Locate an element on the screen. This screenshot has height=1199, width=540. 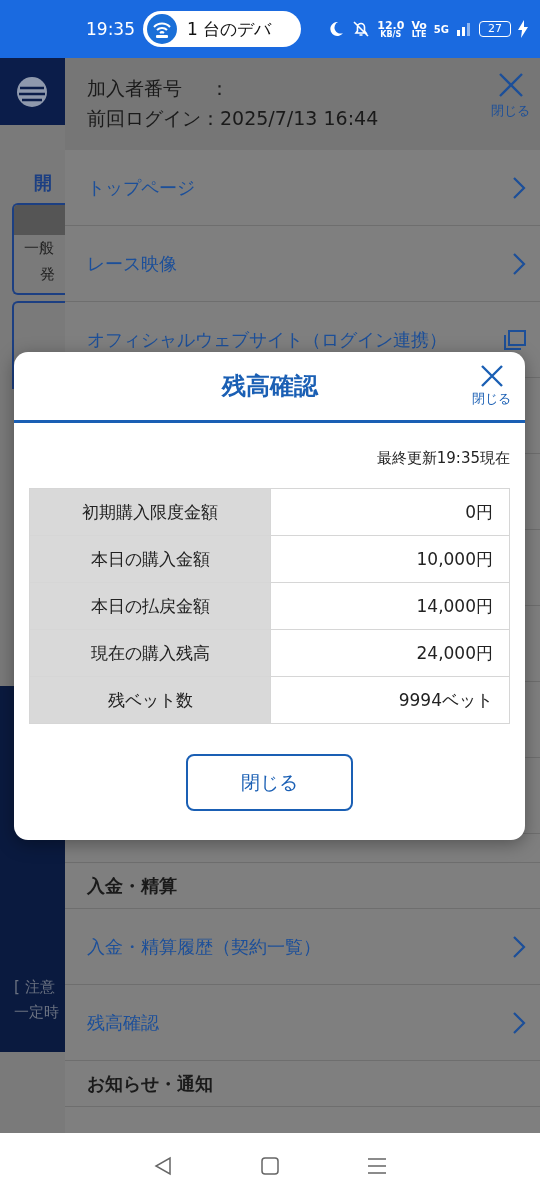
battery-level: 27 is located at coordinates (495, 29).